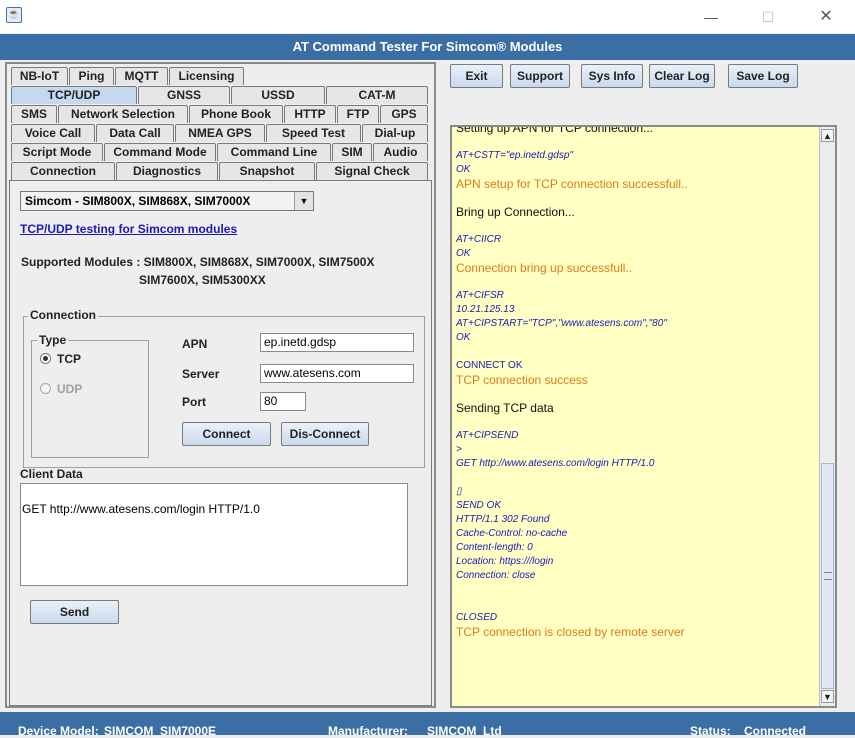 This screenshot has height=738, width=855. I want to click on apn-input: ep.inetd.gdsp, so click(337, 342).